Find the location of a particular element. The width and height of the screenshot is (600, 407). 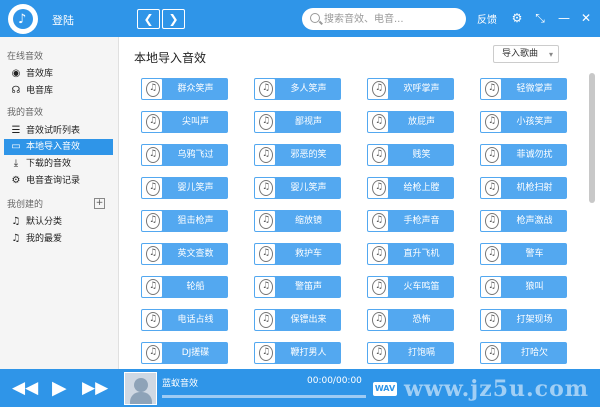

search-icon is located at coordinates (315, 18).